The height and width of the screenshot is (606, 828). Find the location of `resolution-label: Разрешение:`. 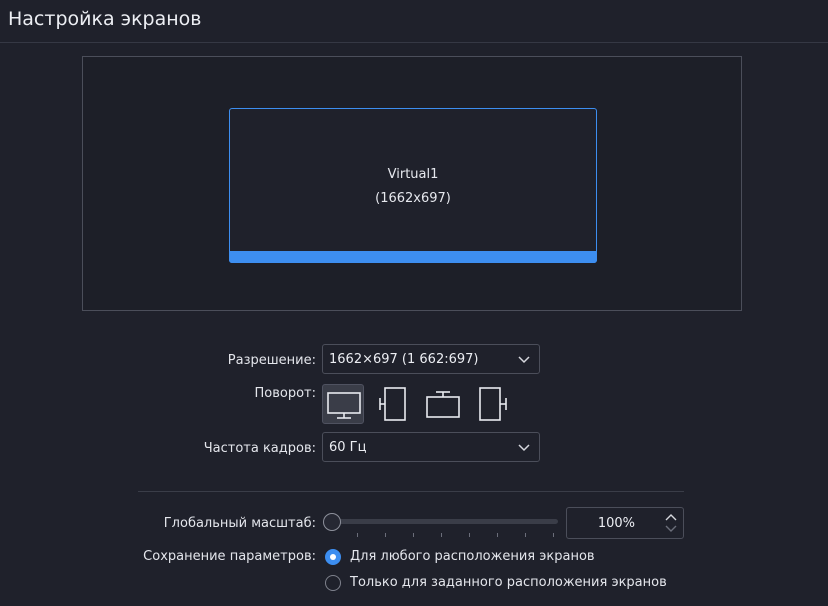

resolution-label: Разрешение: is located at coordinates (271, 360).